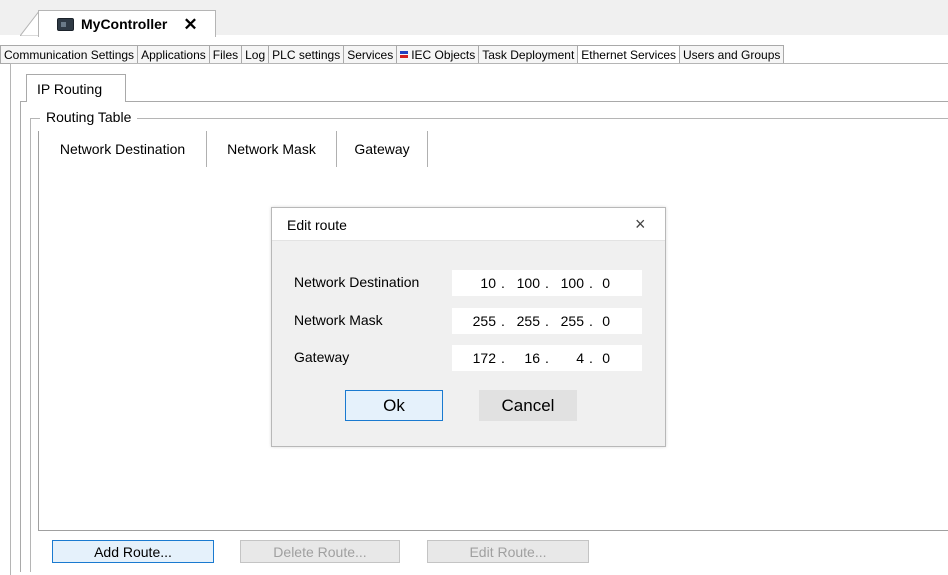 Image resolution: width=948 pixels, height=575 pixels. What do you see at coordinates (70, 88) in the screenshot?
I see `tab-ip-routing-label: IP Routing` at bounding box center [70, 88].